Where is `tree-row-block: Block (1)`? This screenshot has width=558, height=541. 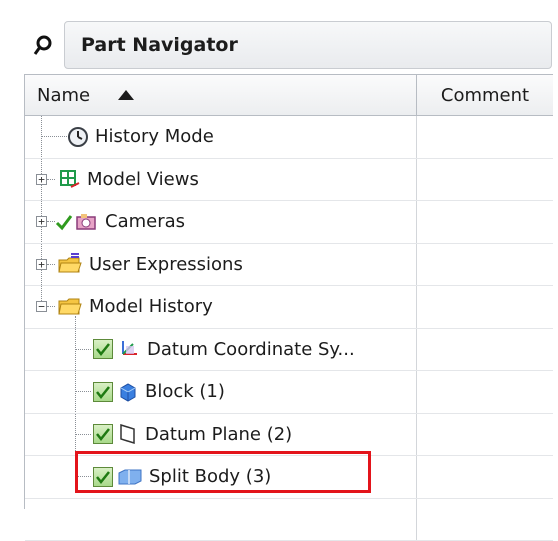 tree-row-block: Block (1) is located at coordinates (289, 392).